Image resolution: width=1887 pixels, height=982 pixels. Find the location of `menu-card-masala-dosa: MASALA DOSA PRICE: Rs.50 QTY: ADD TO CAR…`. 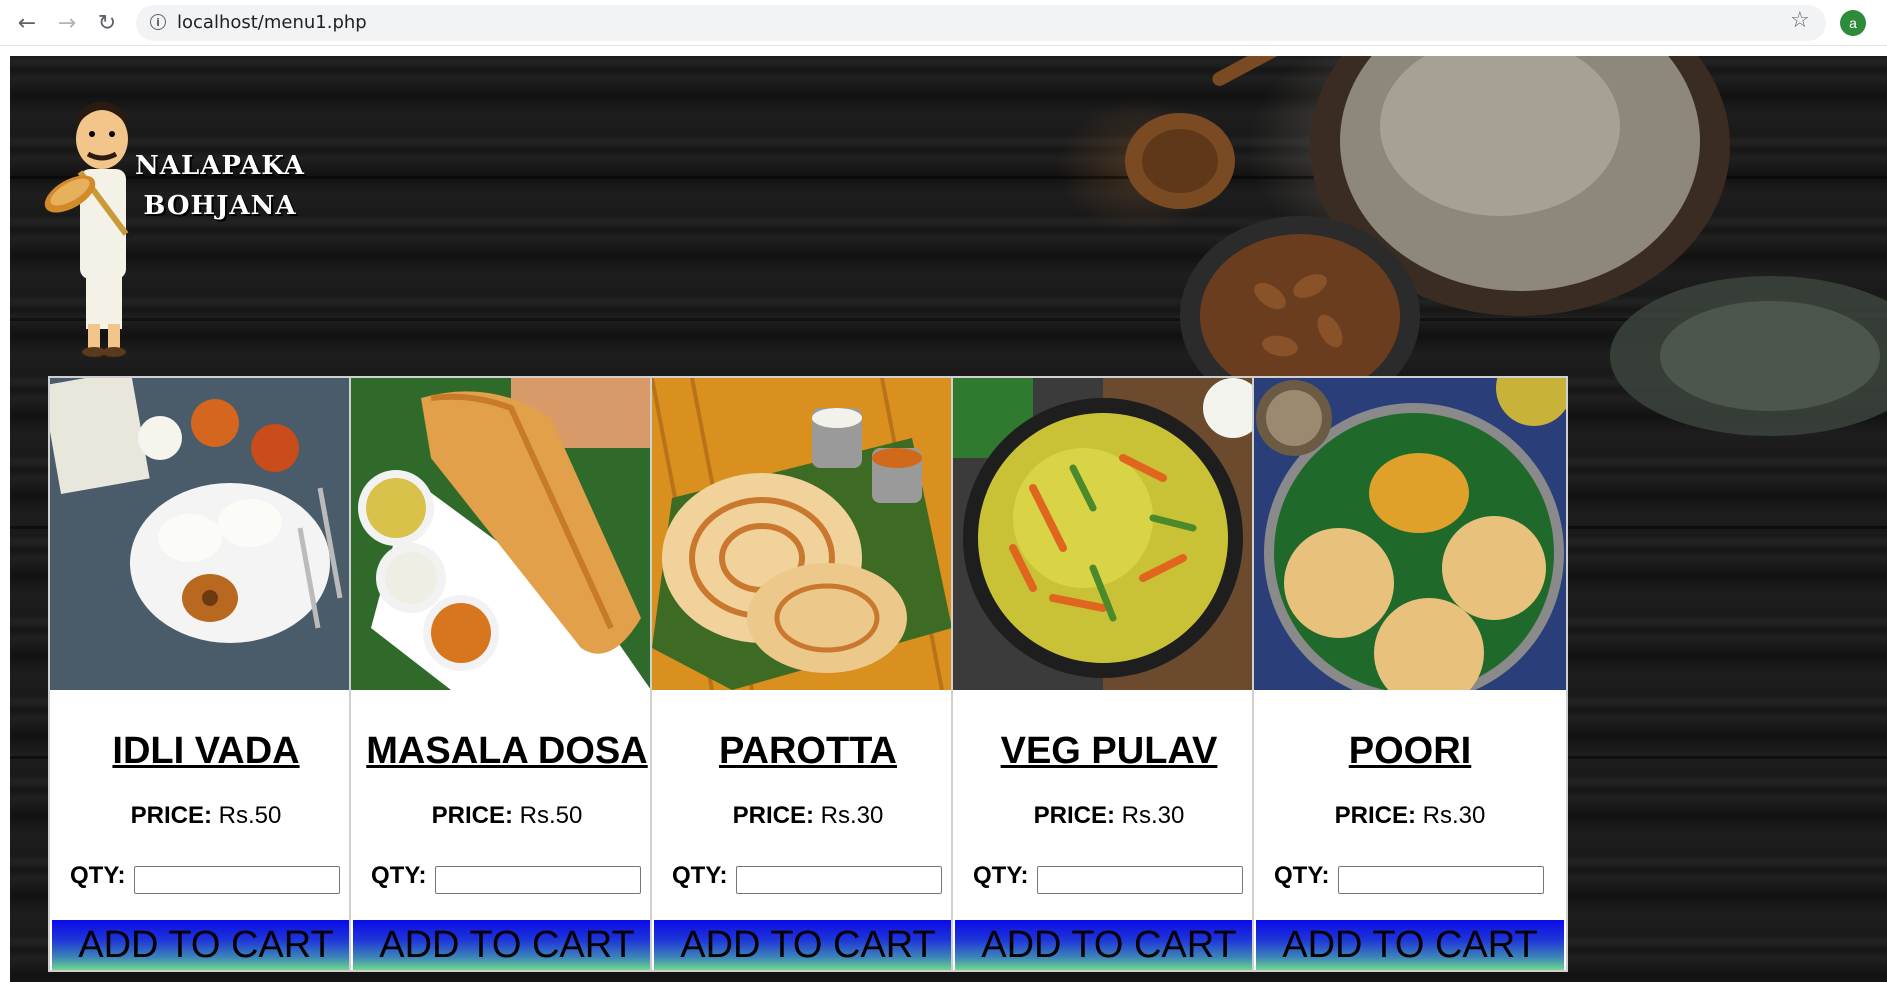

menu-card-masala-dosa: MASALA DOSA PRICE: Rs.50 QTY: ADD TO CAR… is located at coordinates (507, 674).